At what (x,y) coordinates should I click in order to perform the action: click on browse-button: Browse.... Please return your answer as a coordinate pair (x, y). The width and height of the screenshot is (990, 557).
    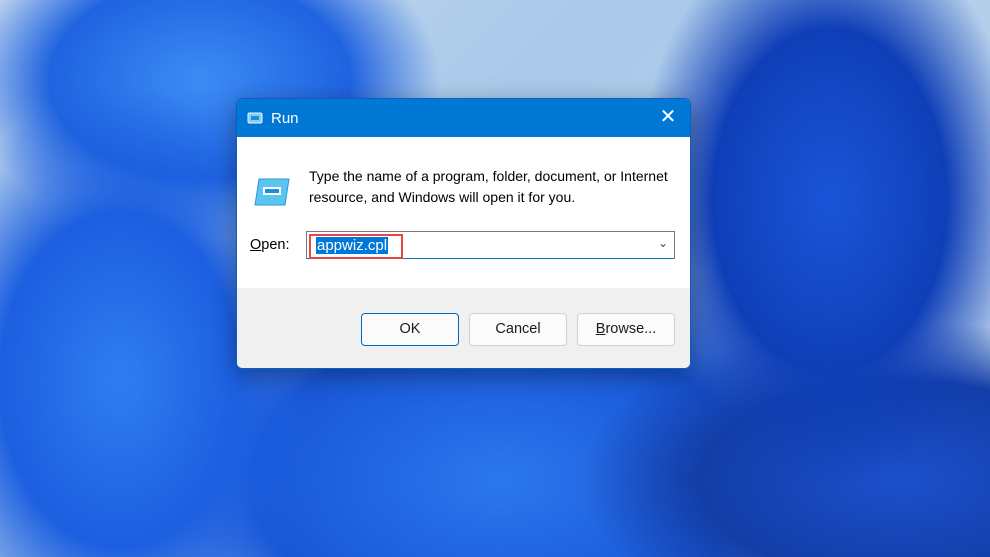
    Looking at the image, I should click on (626, 329).